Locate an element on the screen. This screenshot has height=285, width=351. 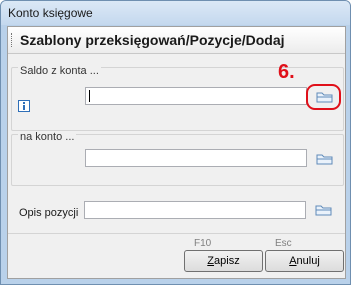
opis-pozycji-label: Opis pozycji is located at coordinates (49, 213).